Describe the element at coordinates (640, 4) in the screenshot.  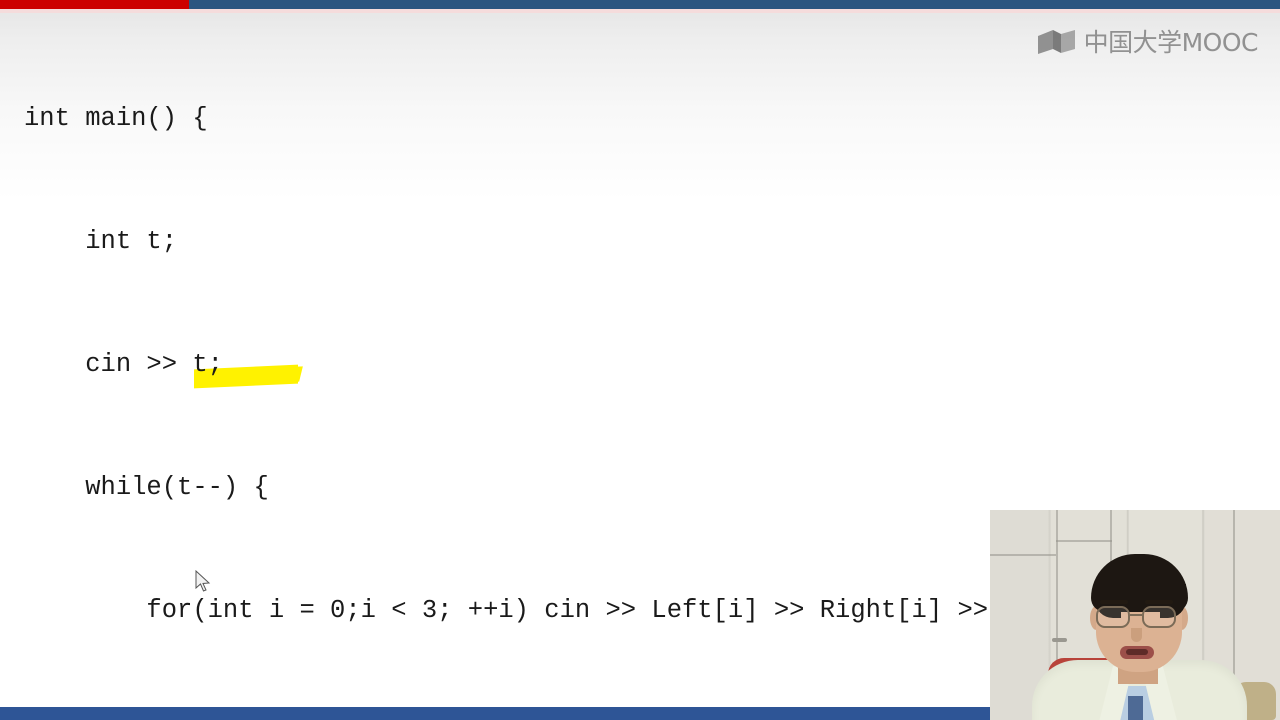
I see `video-progress-track` at that location.